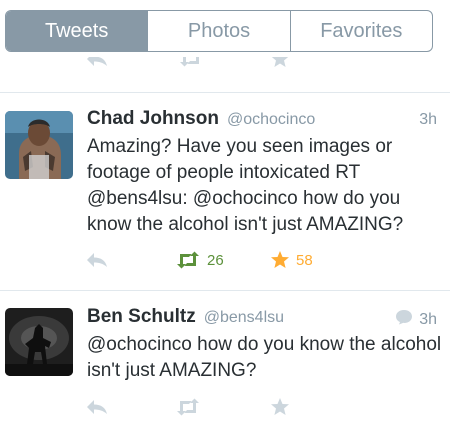 Image resolution: width=450 pixels, height=435 pixels. Describe the element at coordinates (225, 66) in the screenshot. I see `previous-tweet-actions` at that location.